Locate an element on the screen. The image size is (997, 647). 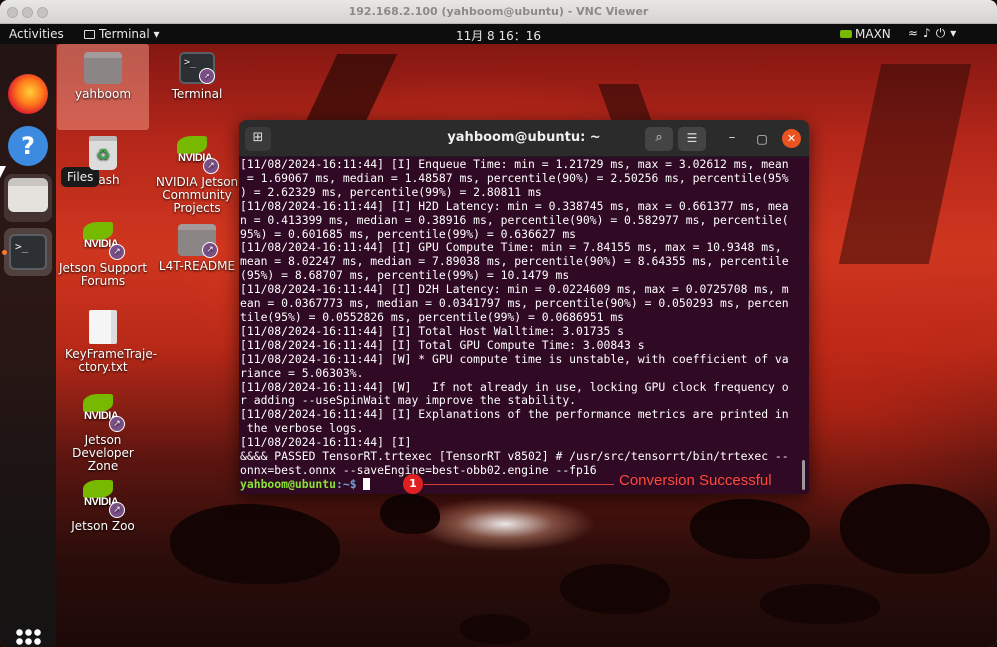
maximize-icon: ▢ is located at coordinates (762, 139).